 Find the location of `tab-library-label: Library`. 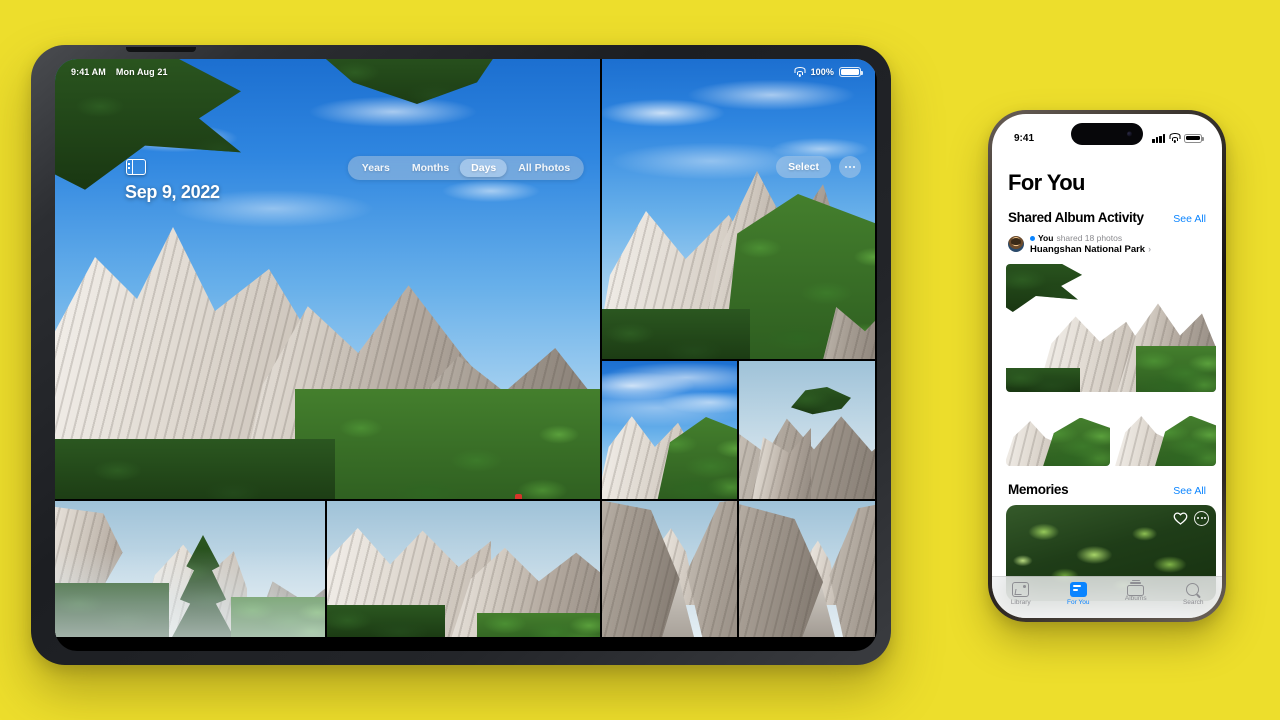

tab-library-label: Library is located at coordinates (1020, 602).